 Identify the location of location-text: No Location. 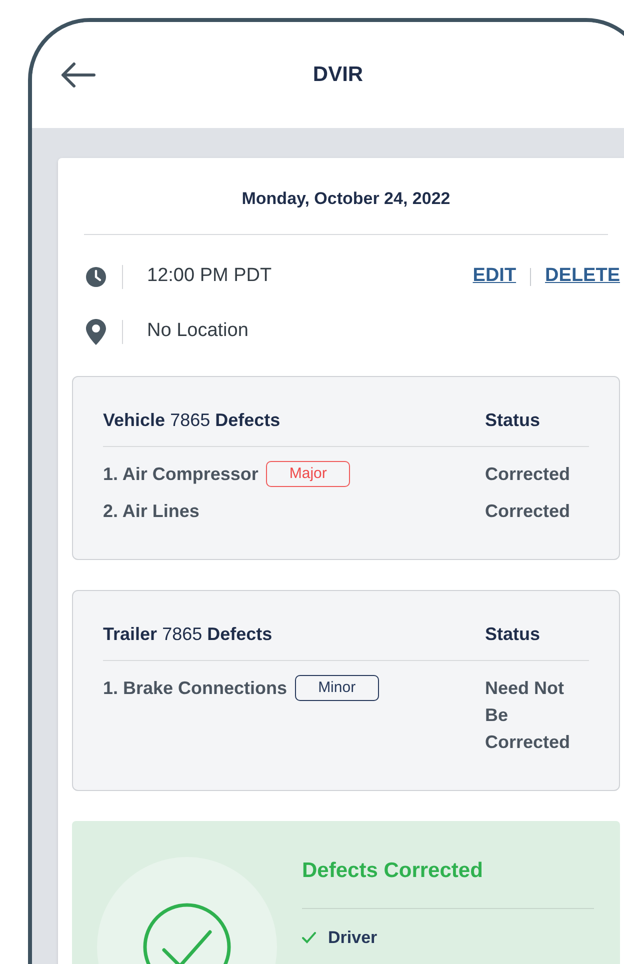
(197, 331).